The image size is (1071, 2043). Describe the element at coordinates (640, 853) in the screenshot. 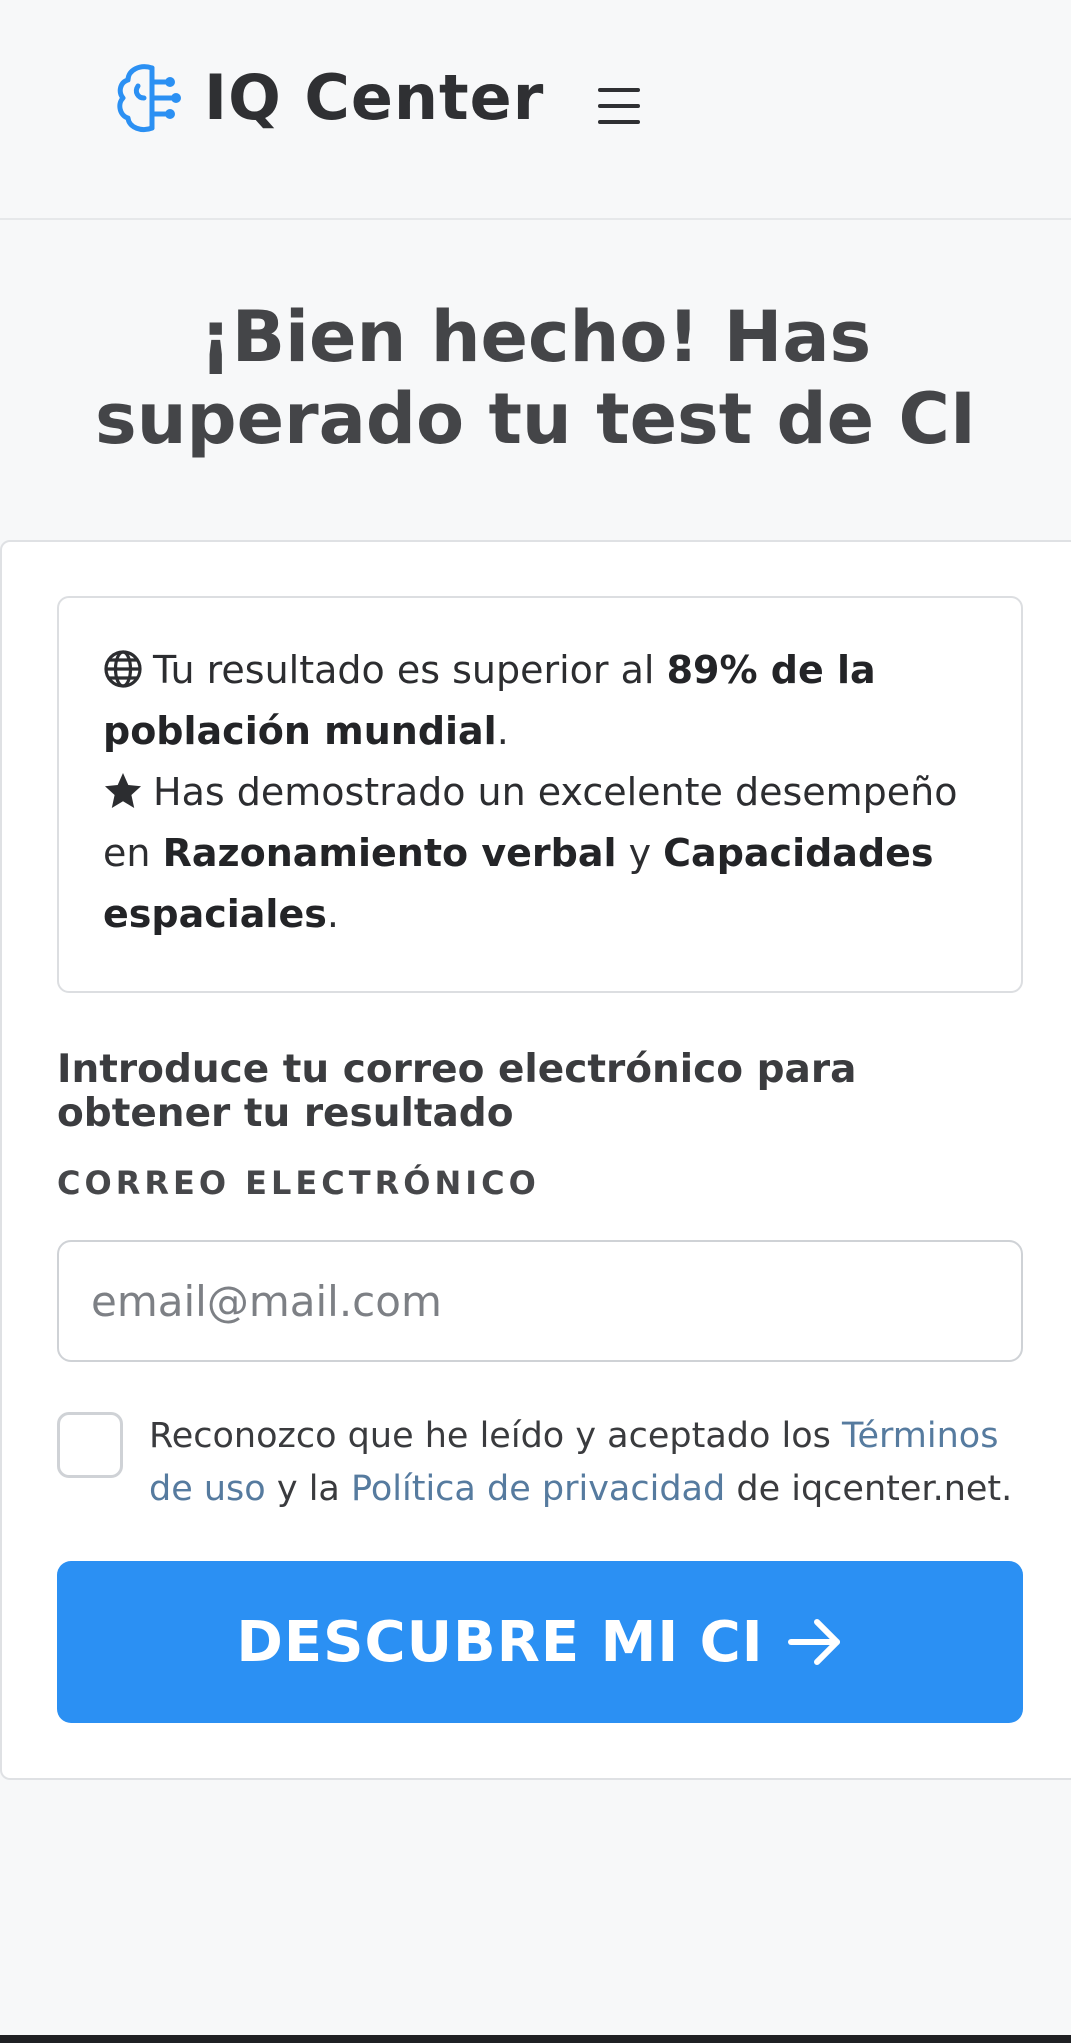

I see `skills-conjunction: y` at that location.